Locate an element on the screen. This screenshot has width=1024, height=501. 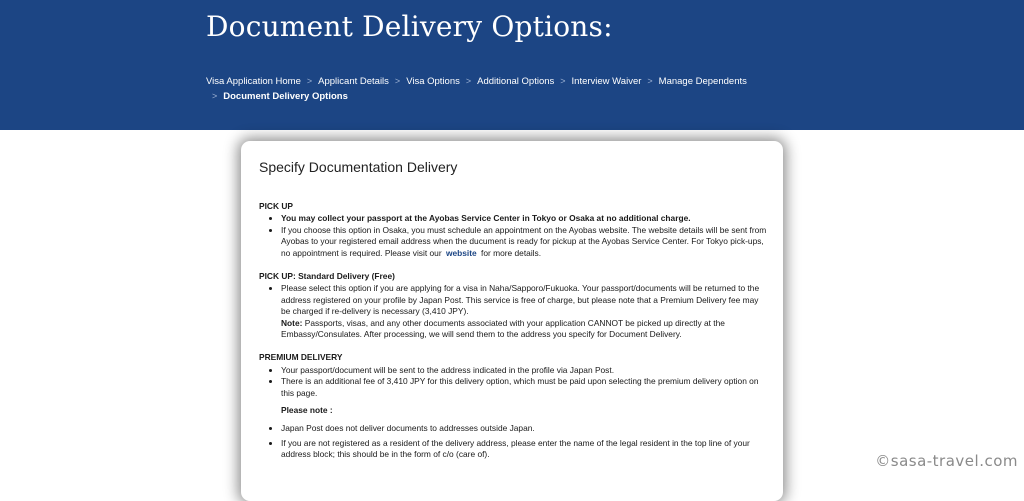
breadcrumb-additional-options: Additional Options is located at coordinates (515, 81).